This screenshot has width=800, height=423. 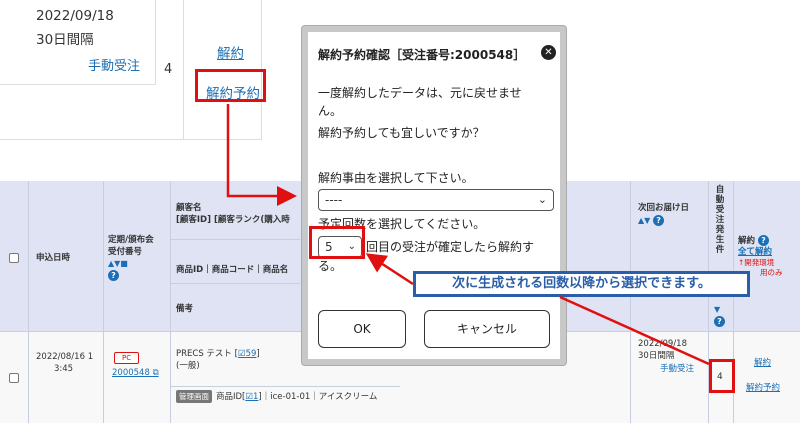 What do you see at coordinates (717, 309) in the screenshot?
I see `sort-arrows-icon: ▼` at bounding box center [717, 309].